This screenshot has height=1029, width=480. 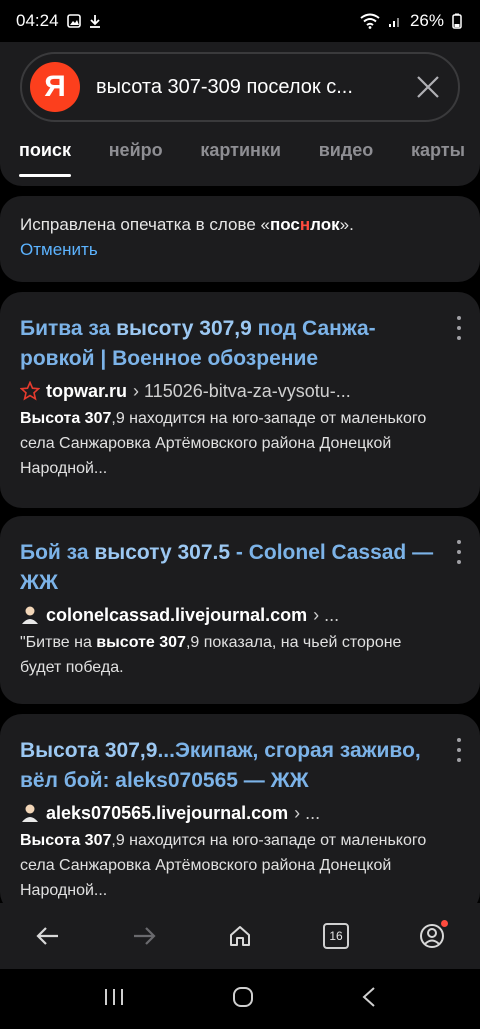 I want to click on battery-icon, so click(x=457, y=21).